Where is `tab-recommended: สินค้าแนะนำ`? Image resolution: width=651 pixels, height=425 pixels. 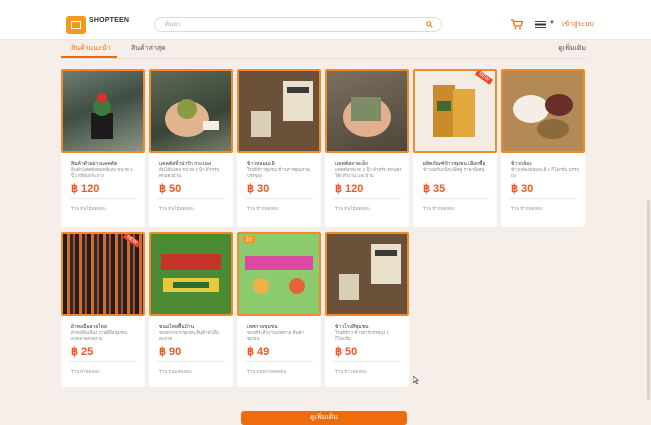
tab-recommended: สินค้าแนะนำ is located at coordinates (90, 48).